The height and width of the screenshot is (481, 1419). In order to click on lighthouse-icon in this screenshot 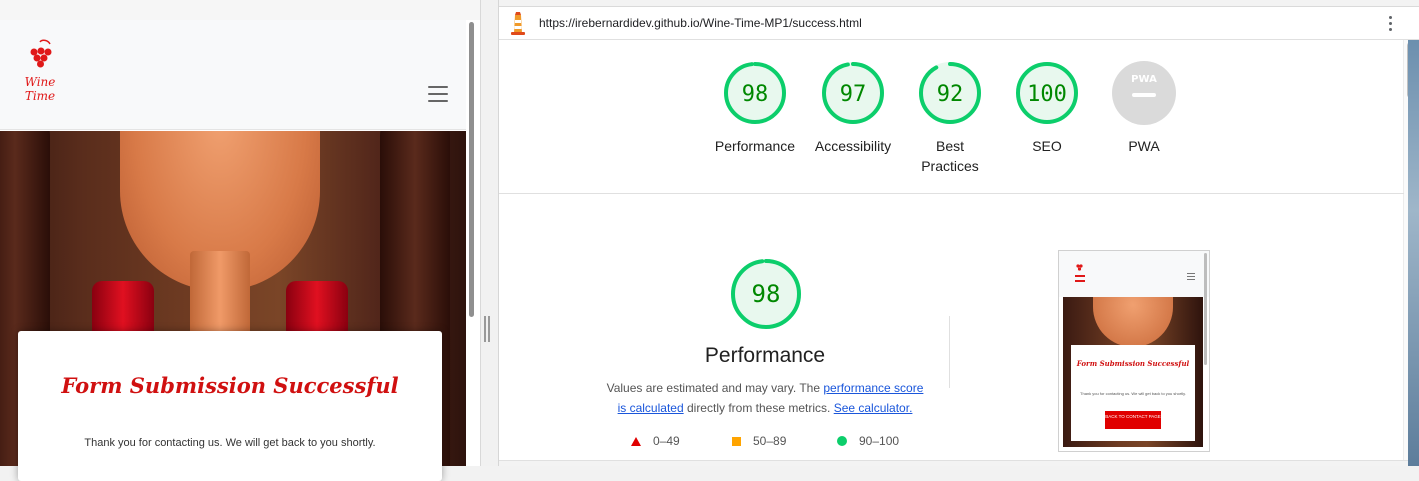, I will do `click(518, 23)`.